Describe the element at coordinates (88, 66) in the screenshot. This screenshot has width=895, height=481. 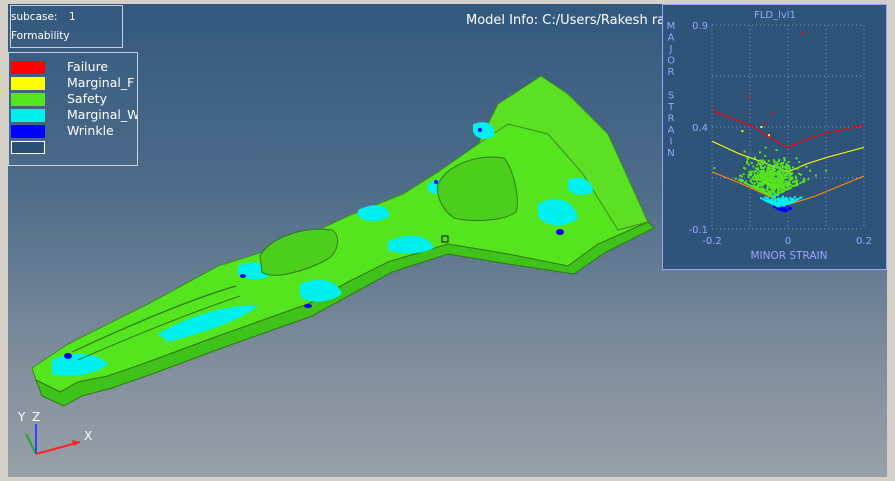
I see `legend-label: Failure` at that location.